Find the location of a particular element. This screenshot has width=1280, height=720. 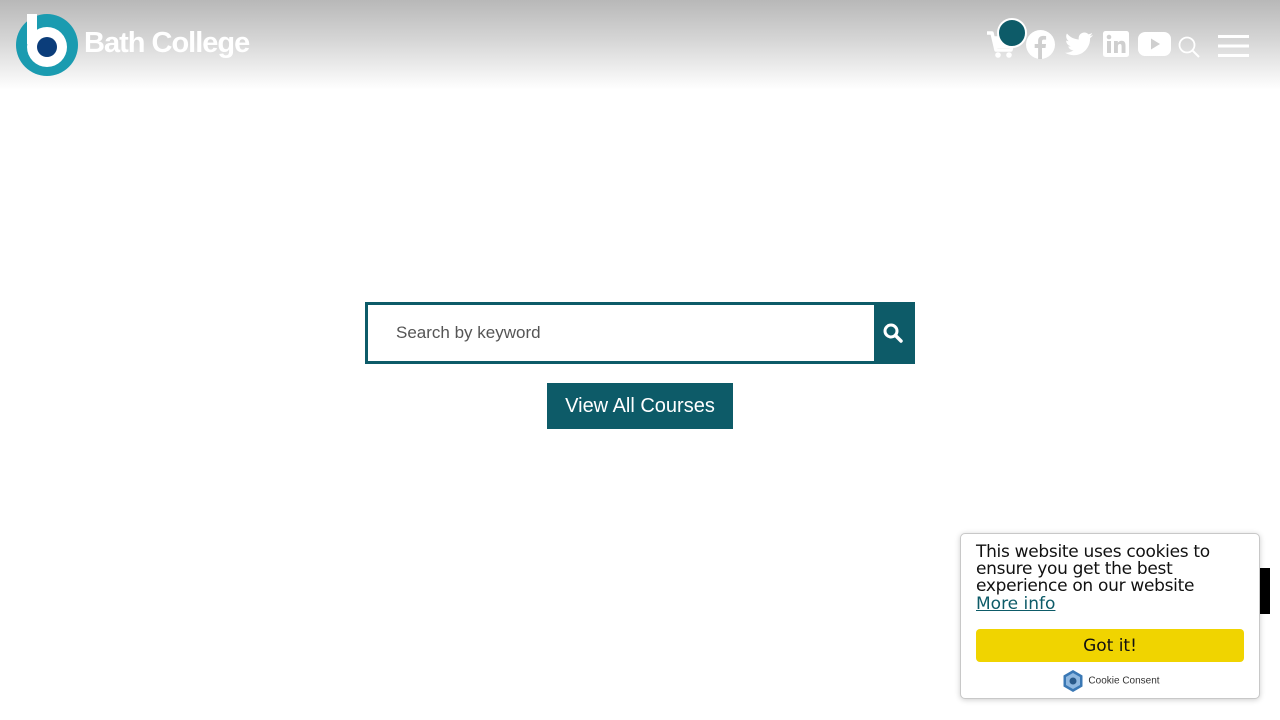

youtube-icon is located at coordinates (1154, 44).